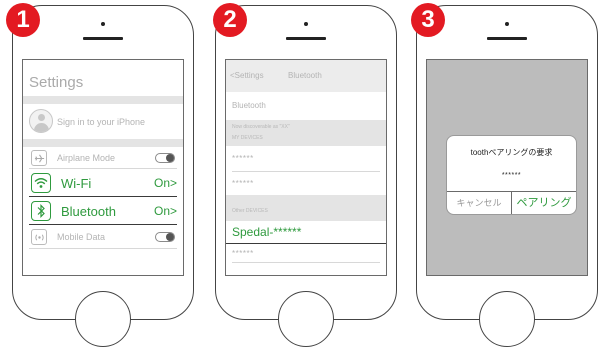  What do you see at coordinates (88, 211) in the screenshot?
I see `bluetooth-label: Bluetooth` at bounding box center [88, 211].